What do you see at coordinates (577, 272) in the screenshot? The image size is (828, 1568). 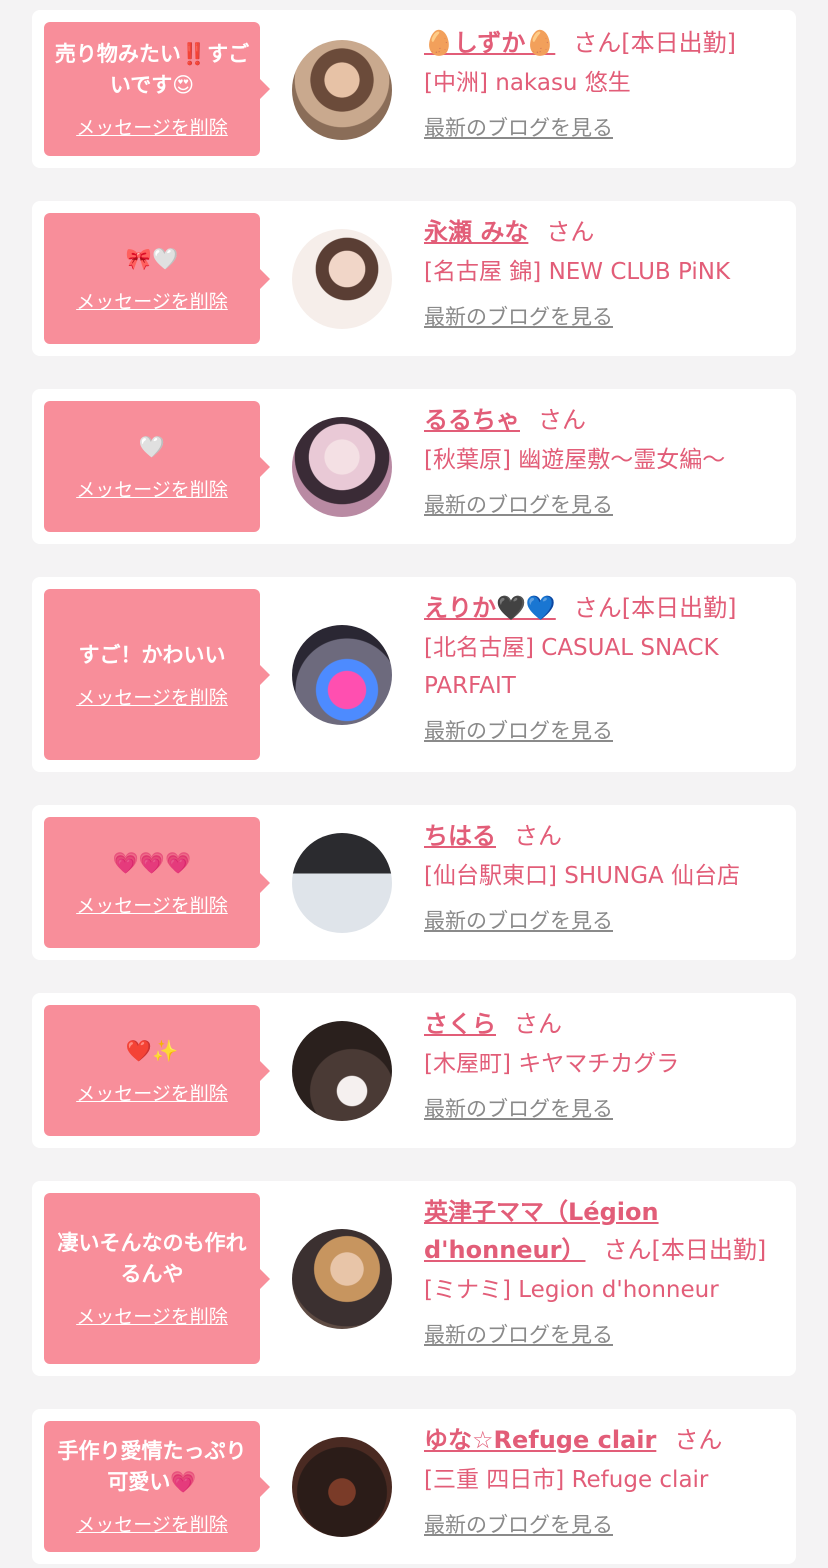 I see `shop-name: [名古屋 錦] NEW CLUB PiNK` at bounding box center [577, 272].